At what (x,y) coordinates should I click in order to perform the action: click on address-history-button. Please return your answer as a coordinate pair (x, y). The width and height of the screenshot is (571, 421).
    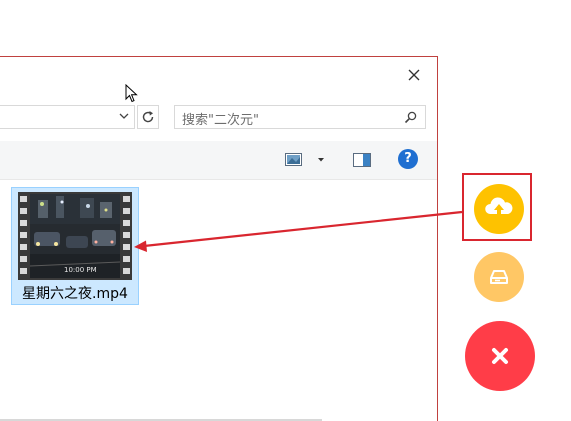
    Looking at the image, I should click on (124, 116).